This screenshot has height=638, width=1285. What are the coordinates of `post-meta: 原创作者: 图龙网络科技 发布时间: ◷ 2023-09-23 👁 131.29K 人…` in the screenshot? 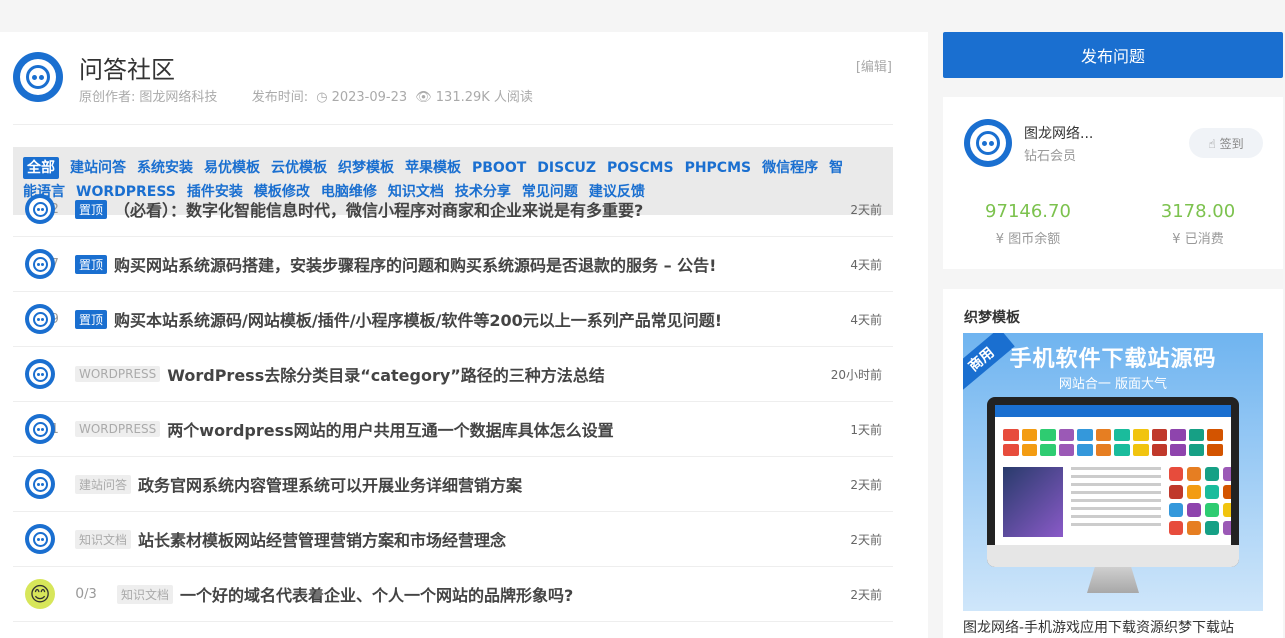 It's located at (308, 95).